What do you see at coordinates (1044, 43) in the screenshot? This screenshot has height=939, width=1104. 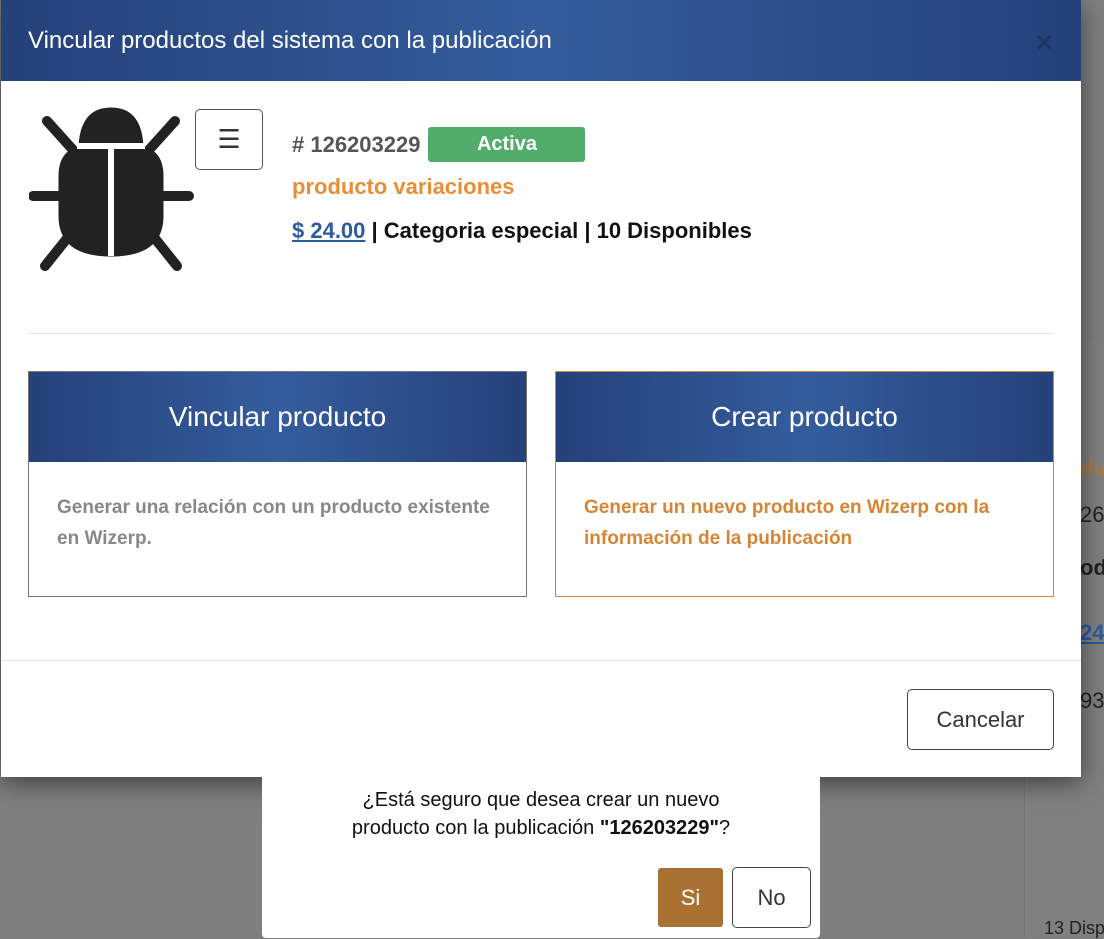 I see `close-icon: ×` at bounding box center [1044, 43].